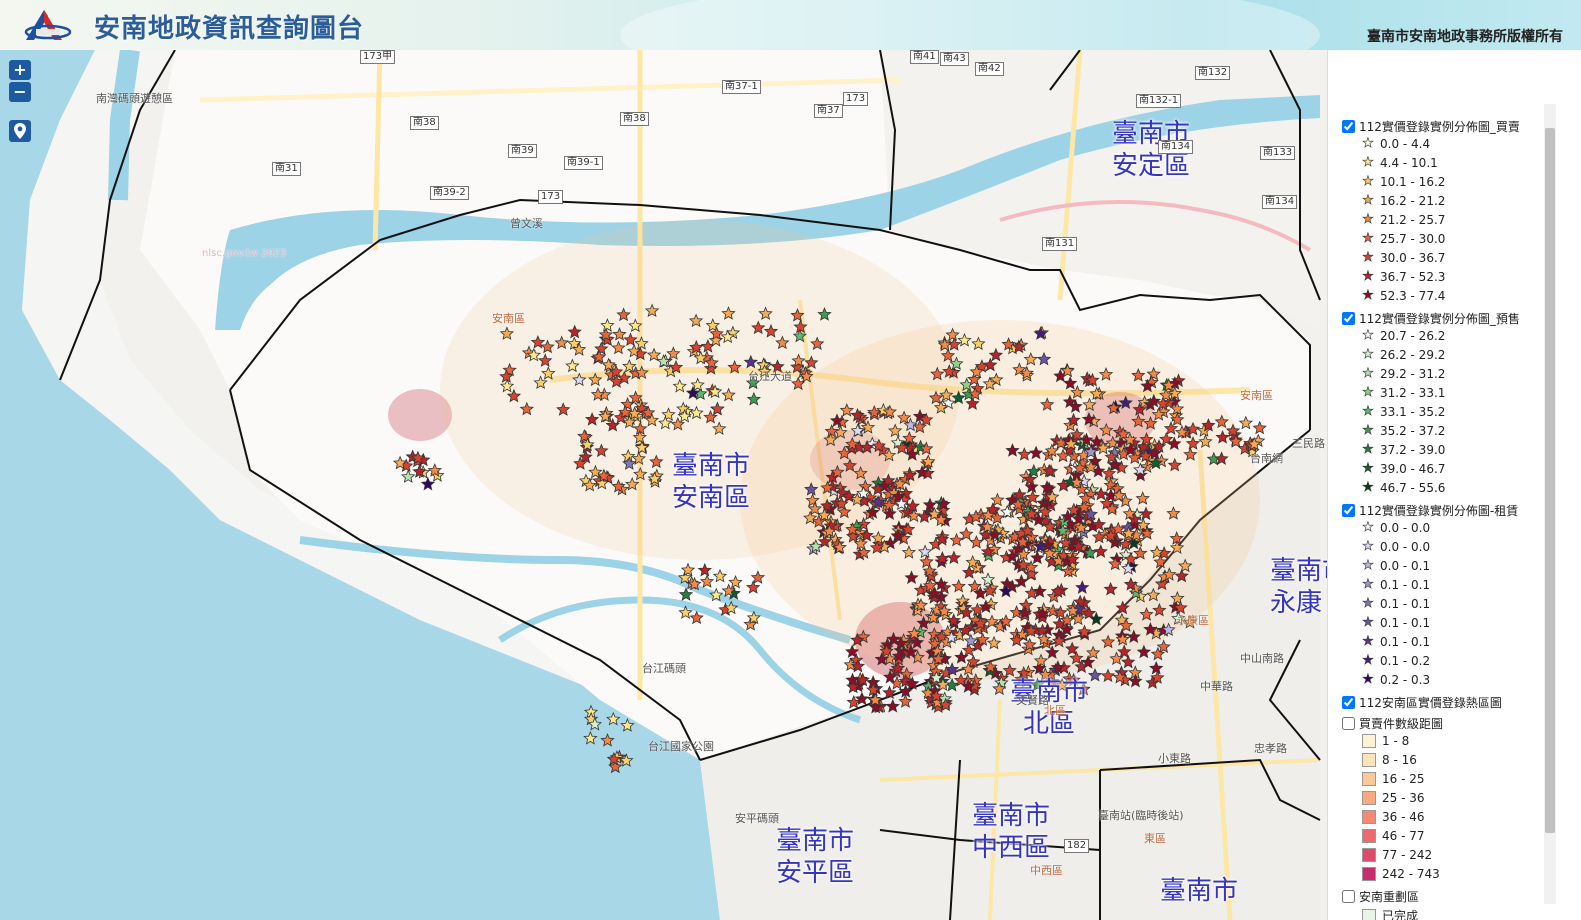  Describe the element at coordinates (1413, 277) in the screenshot. I see `legend-item-label: 36.7 - 52.3` at that location.